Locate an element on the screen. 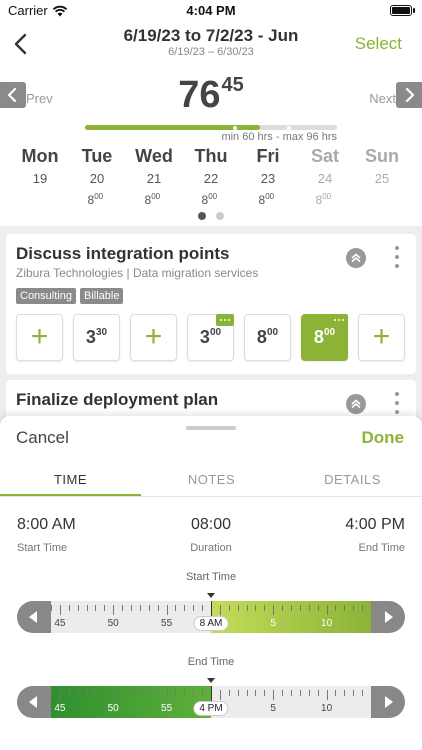 The width and height of the screenshot is (422, 750). time-cell: 300 is located at coordinates (210, 337).